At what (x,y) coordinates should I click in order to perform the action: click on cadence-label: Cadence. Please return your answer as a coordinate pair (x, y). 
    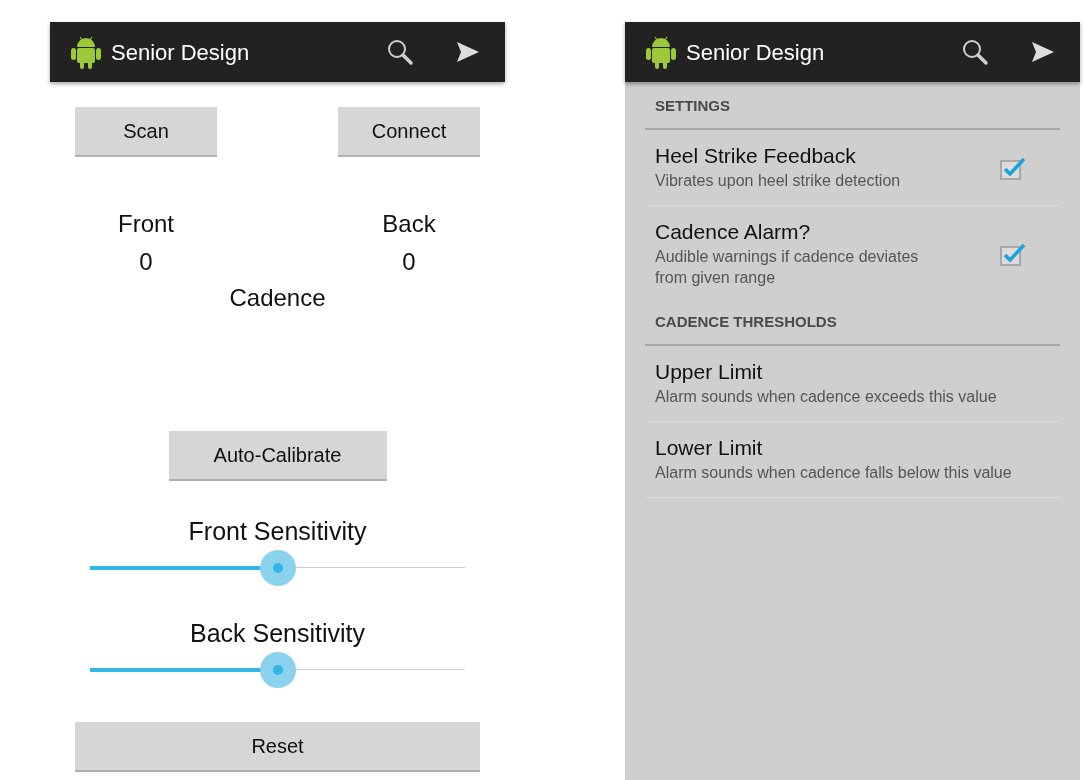
    Looking at the image, I should click on (277, 298).